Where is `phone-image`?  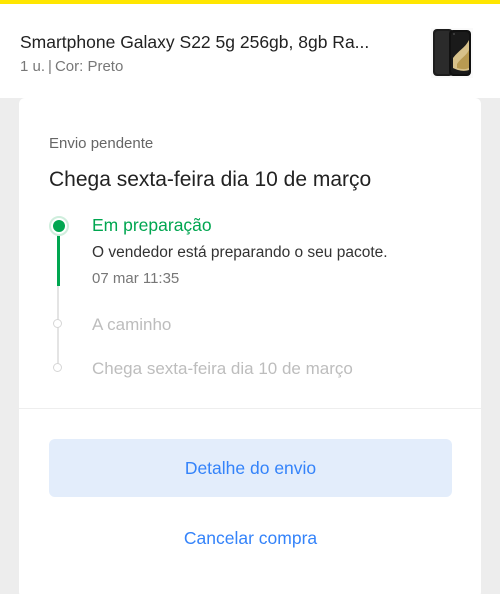
phone-image is located at coordinates (452, 53).